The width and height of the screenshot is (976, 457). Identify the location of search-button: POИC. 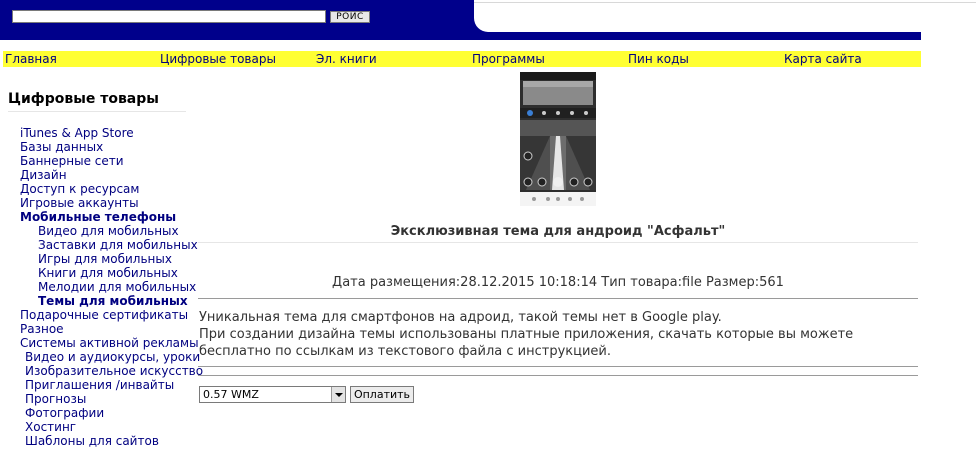
(350, 17).